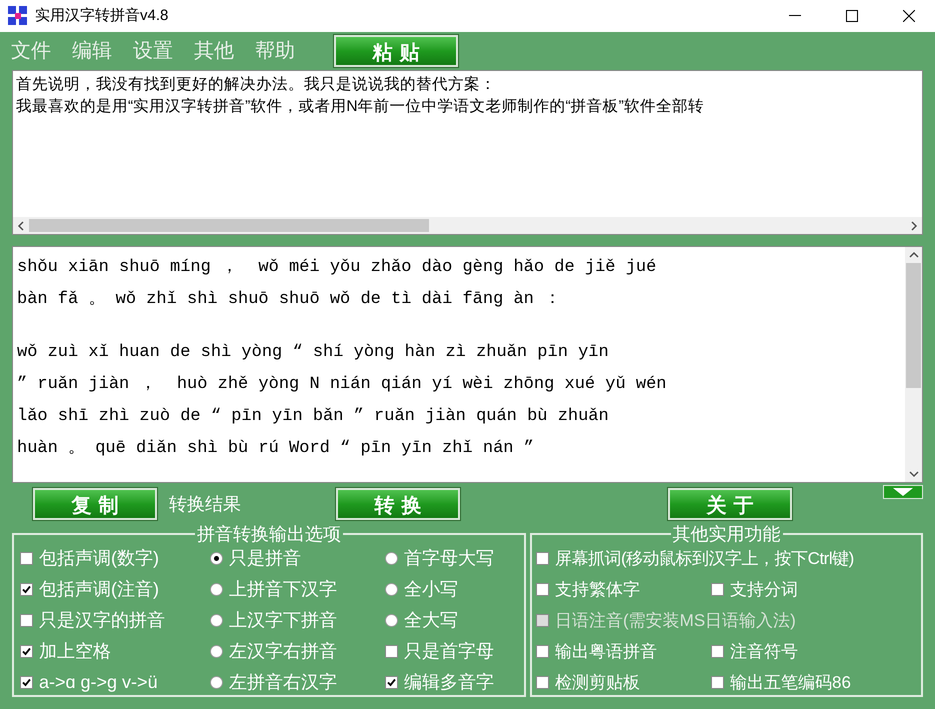 The height and width of the screenshot is (709, 935). What do you see at coordinates (727, 534) in the screenshot?
I see `group-title: 其他实用功能` at bounding box center [727, 534].